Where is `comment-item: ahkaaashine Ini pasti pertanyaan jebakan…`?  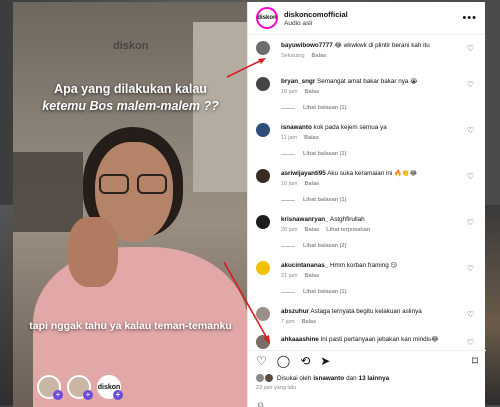
comment-item: ahkaaashine Ini pasti pertanyaan jebakan… is located at coordinates (367, 342).